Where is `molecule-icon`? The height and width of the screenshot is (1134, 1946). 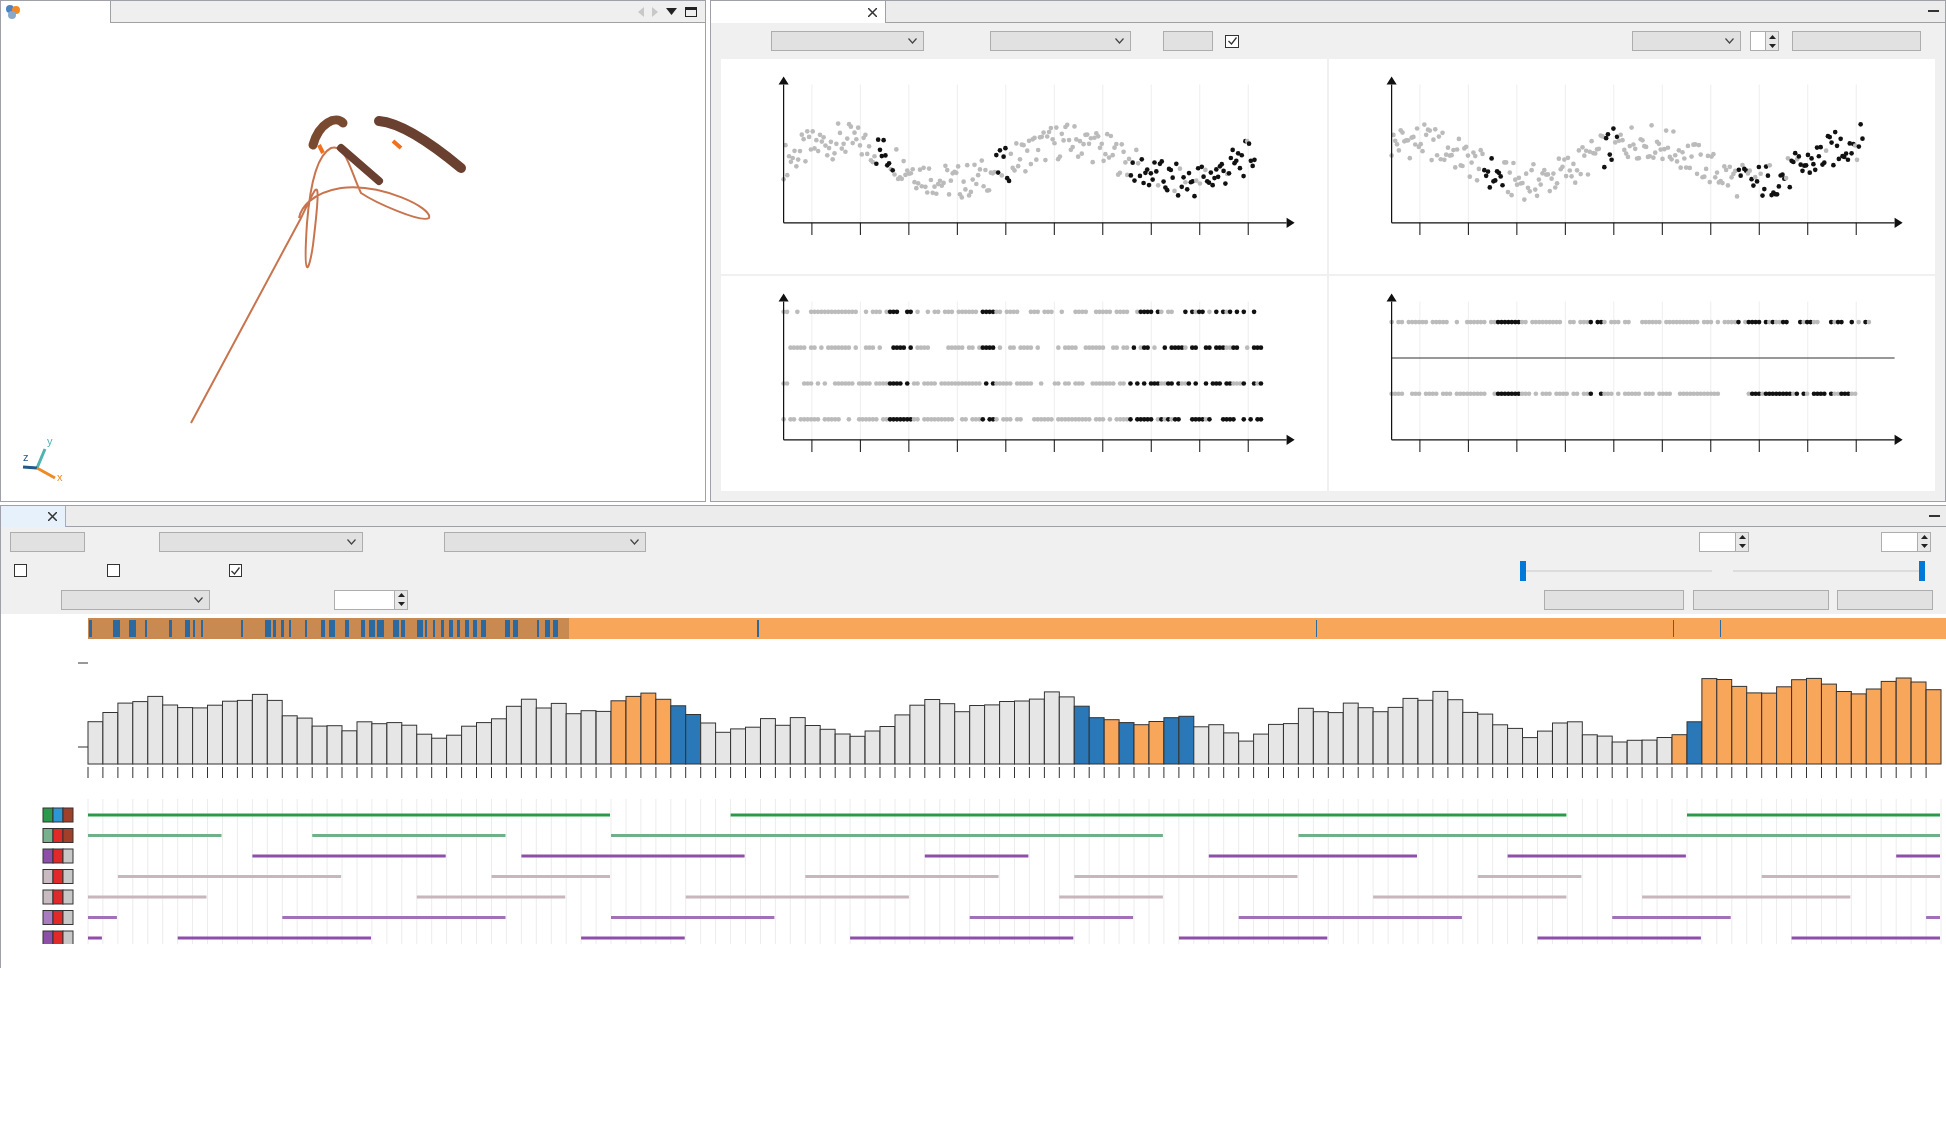
molecule-icon is located at coordinates (13, 12).